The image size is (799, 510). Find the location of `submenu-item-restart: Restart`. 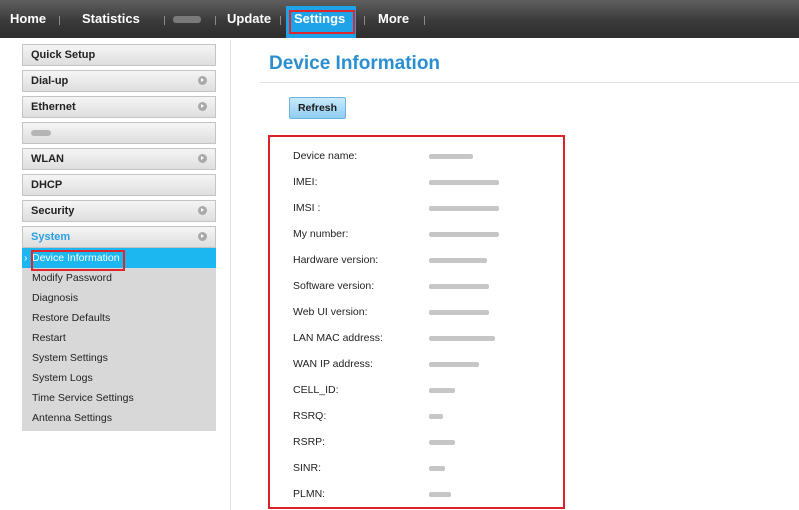

submenu-item-restart: Restart is located at coordinates (119, 338).